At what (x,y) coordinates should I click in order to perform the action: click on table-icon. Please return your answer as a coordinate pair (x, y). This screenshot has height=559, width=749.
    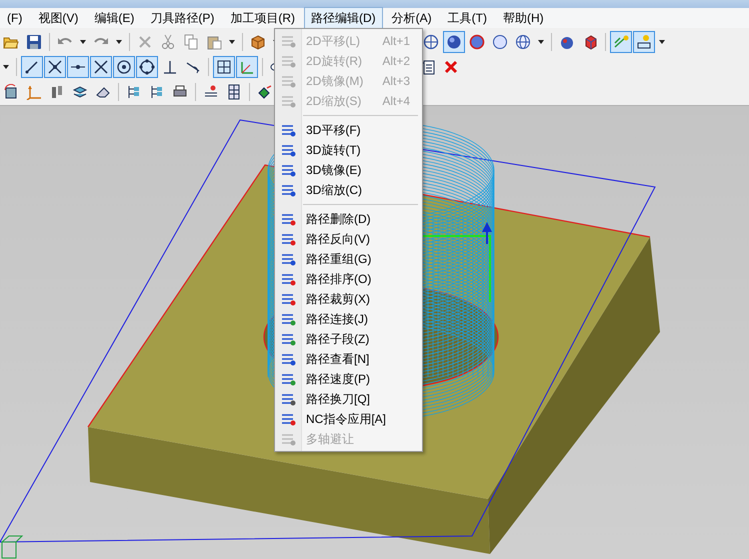
    Looking at the image, I should click on (234, 92).